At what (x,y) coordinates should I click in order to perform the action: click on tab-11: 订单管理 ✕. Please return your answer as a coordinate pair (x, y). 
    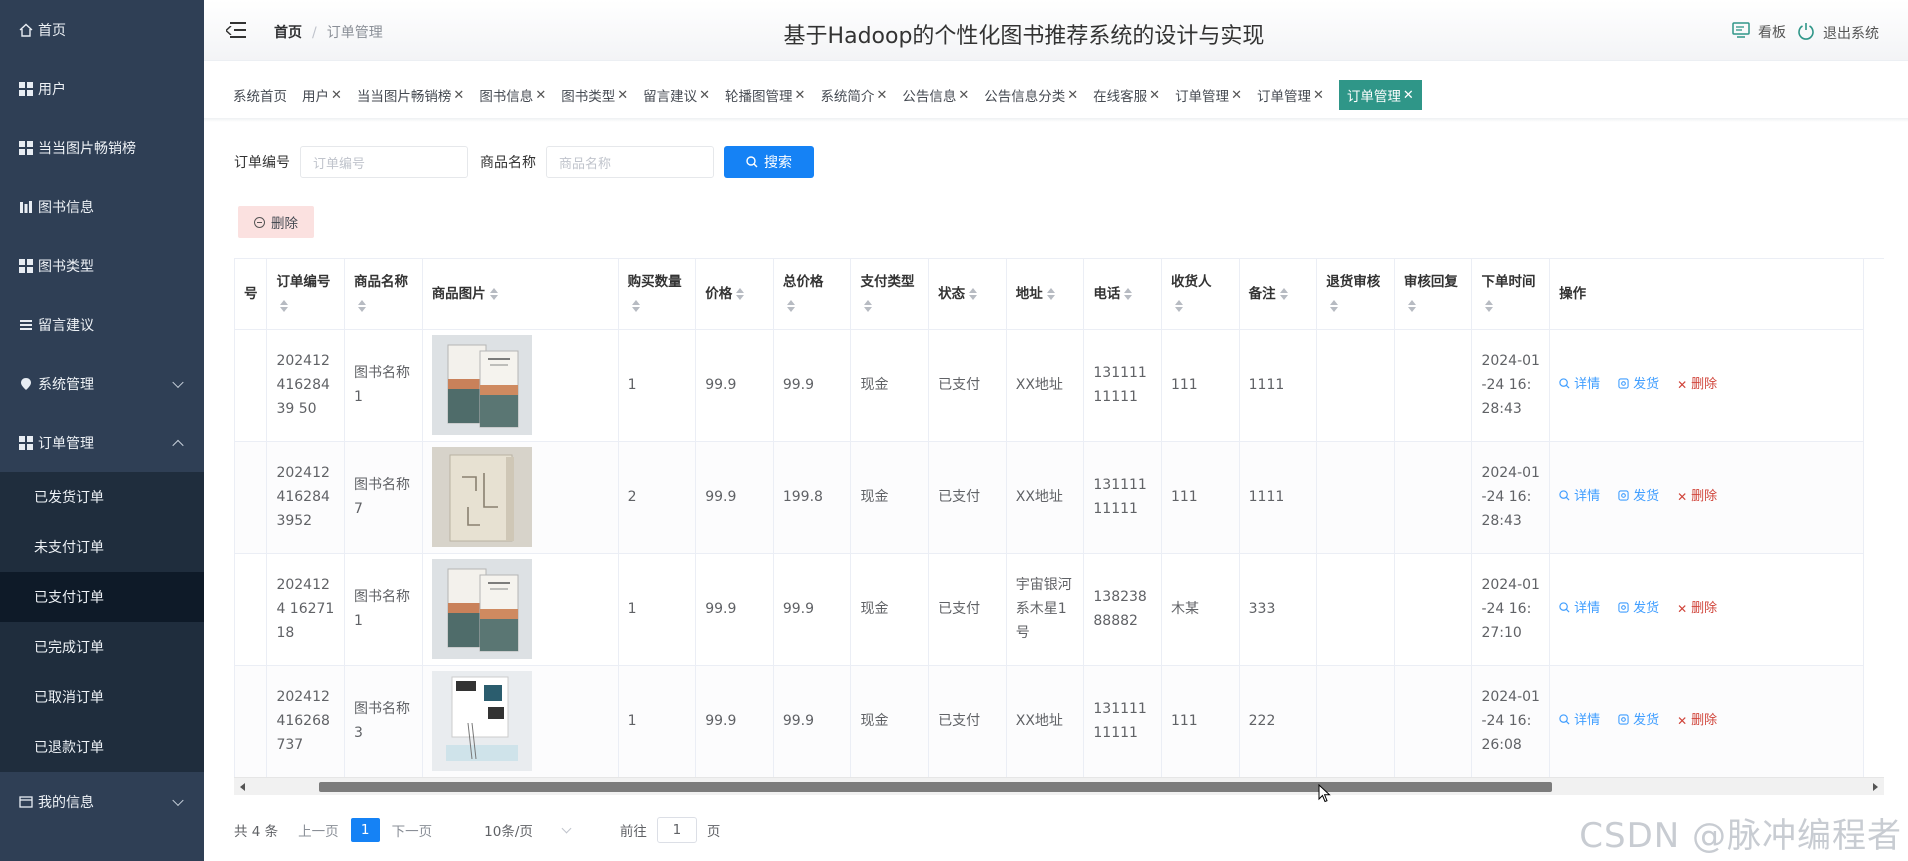
    Looking at the image, I should click on (1208, 95).